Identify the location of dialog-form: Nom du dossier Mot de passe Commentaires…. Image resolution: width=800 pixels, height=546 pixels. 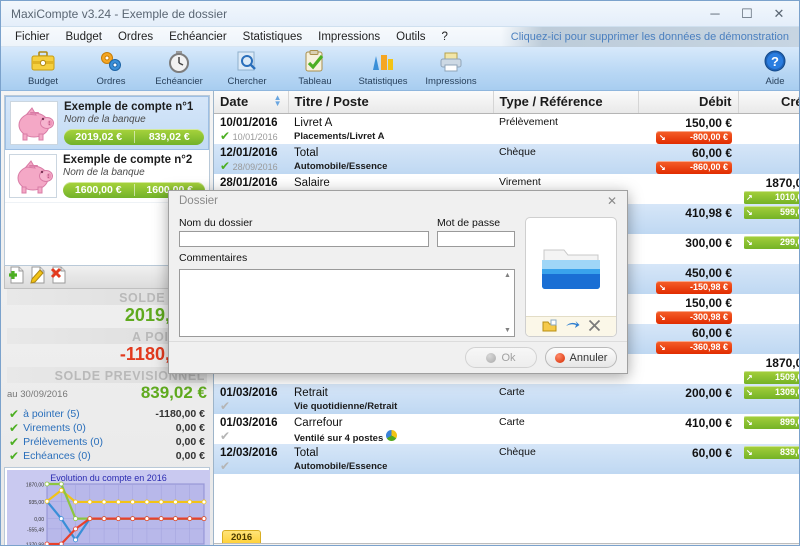
(347, 277).